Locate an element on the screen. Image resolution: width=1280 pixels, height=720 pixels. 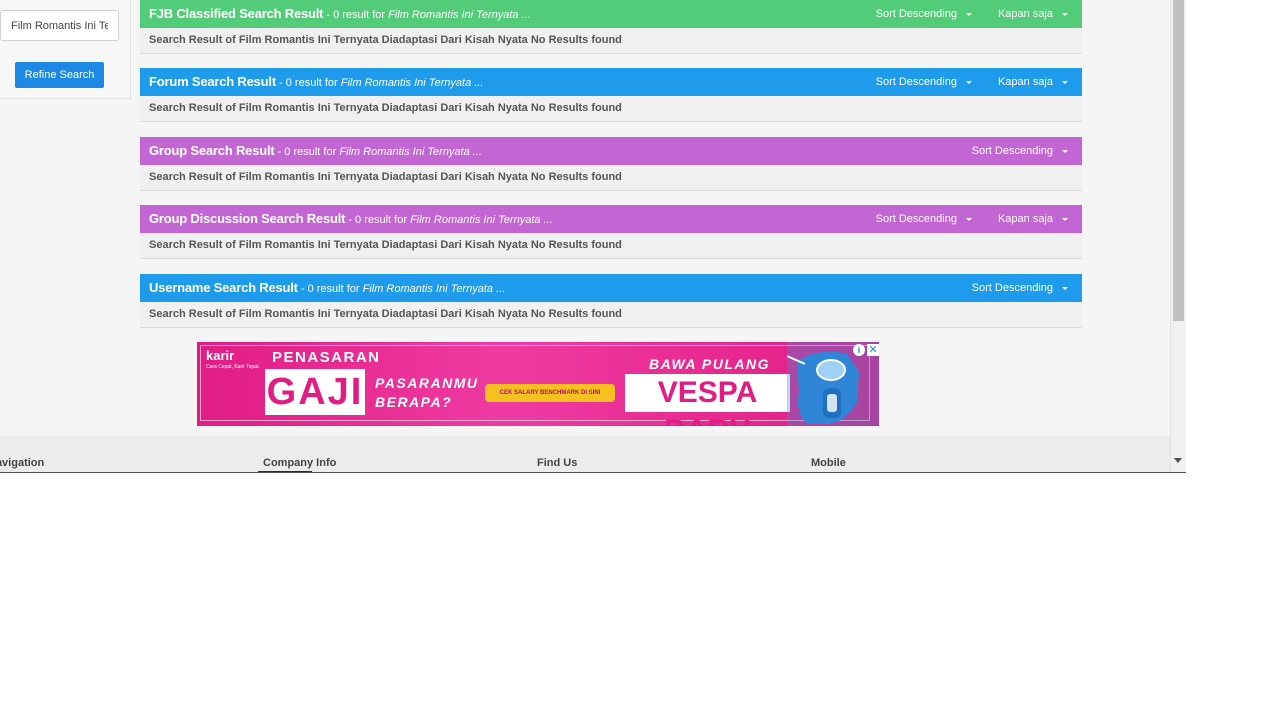
refine-search-input is located at coordinates (59, 25).